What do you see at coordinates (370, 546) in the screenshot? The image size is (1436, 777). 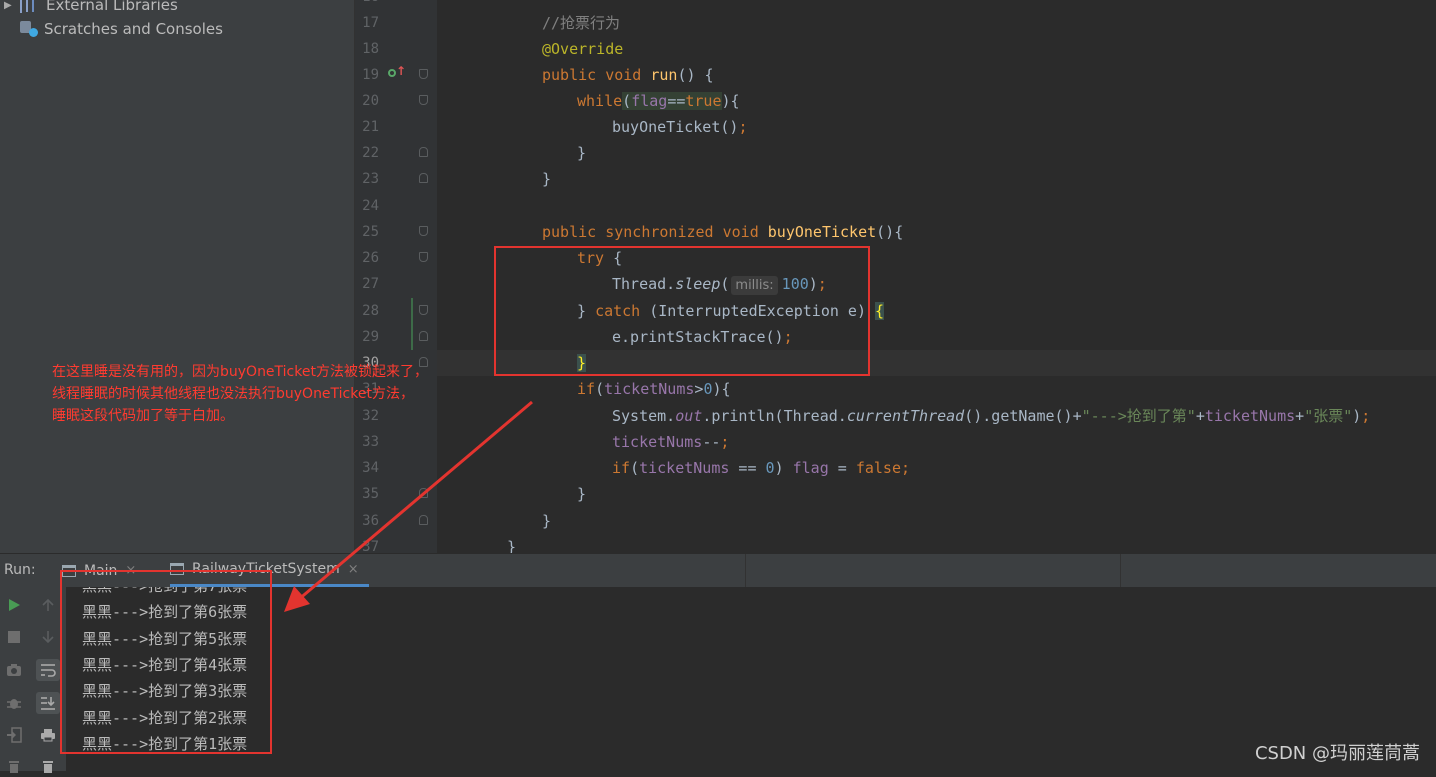 I see `line-number: 37` at bounding box center [370, 546].